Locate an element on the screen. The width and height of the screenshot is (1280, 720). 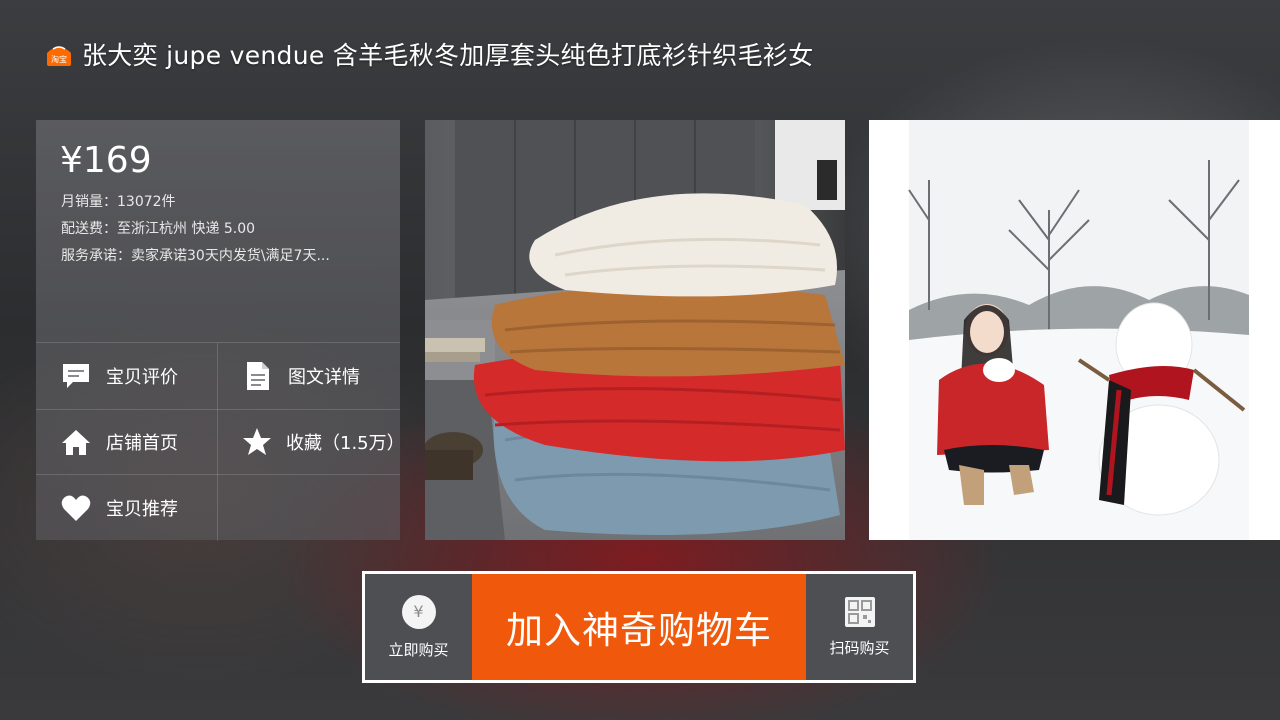
recommend-label: 宝贝推荐 is located at coordinates (142, 509).